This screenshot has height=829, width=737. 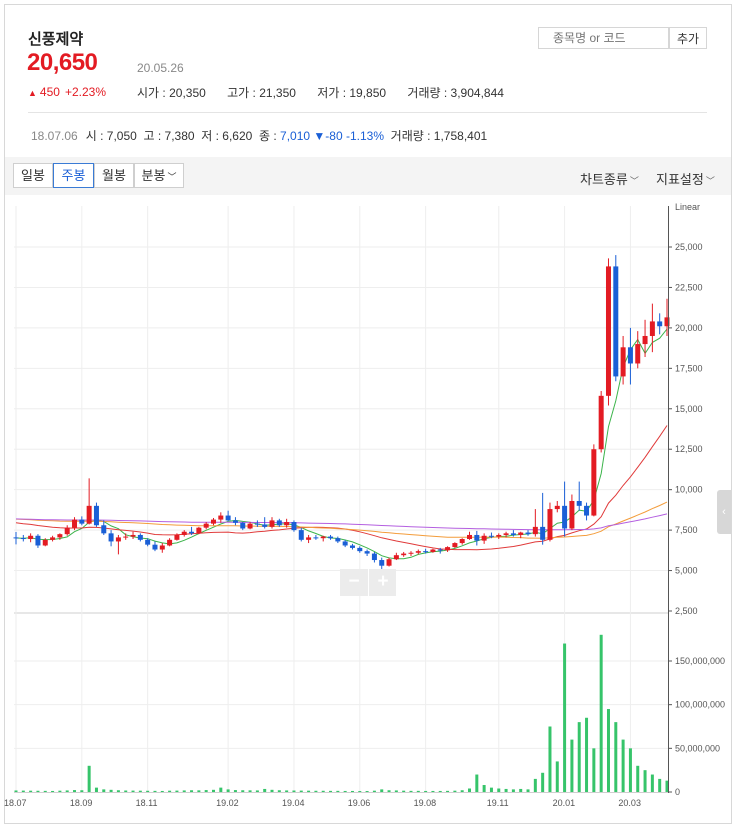 What do you see at coordinates (677, 792) in the screenshot?
I see `volume-tick-label: 0` at bounding box center [677, 792].